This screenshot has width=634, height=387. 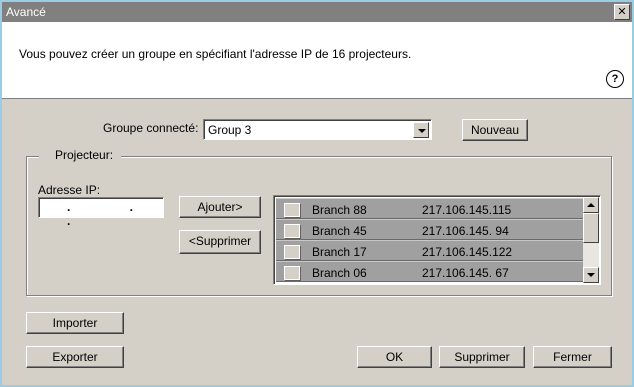 I want to click on projector-ip: 217.106.145.122, so click(x=467, y=252).